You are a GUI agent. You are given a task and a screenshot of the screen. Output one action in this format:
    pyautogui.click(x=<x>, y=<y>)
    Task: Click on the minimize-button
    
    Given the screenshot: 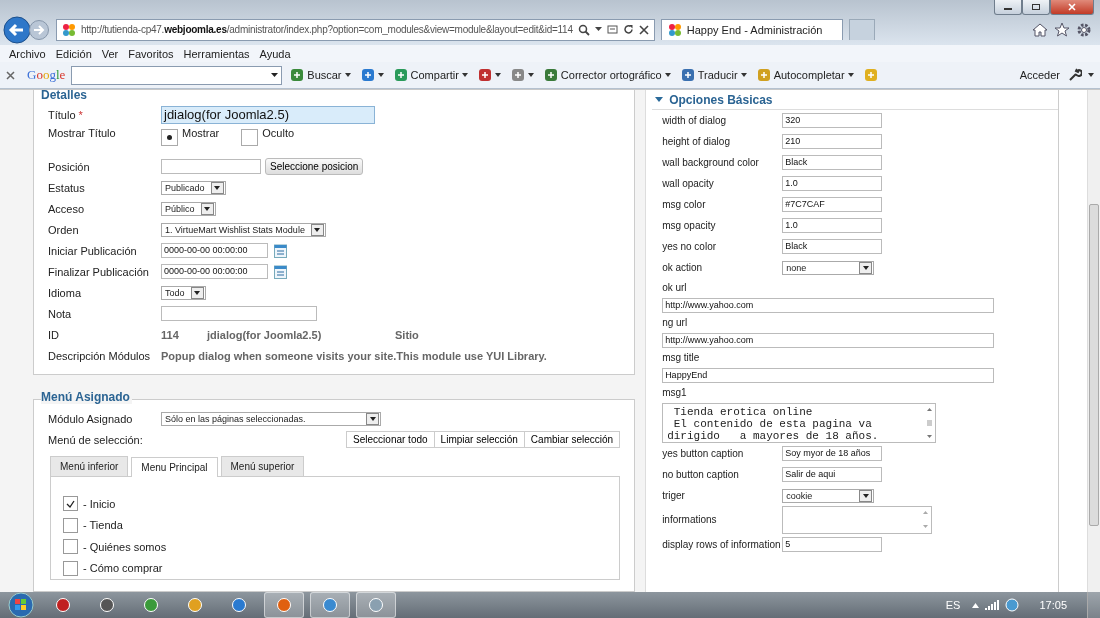 What is the action you would take?
    pyautogui.click(x=1008, y=7)
    